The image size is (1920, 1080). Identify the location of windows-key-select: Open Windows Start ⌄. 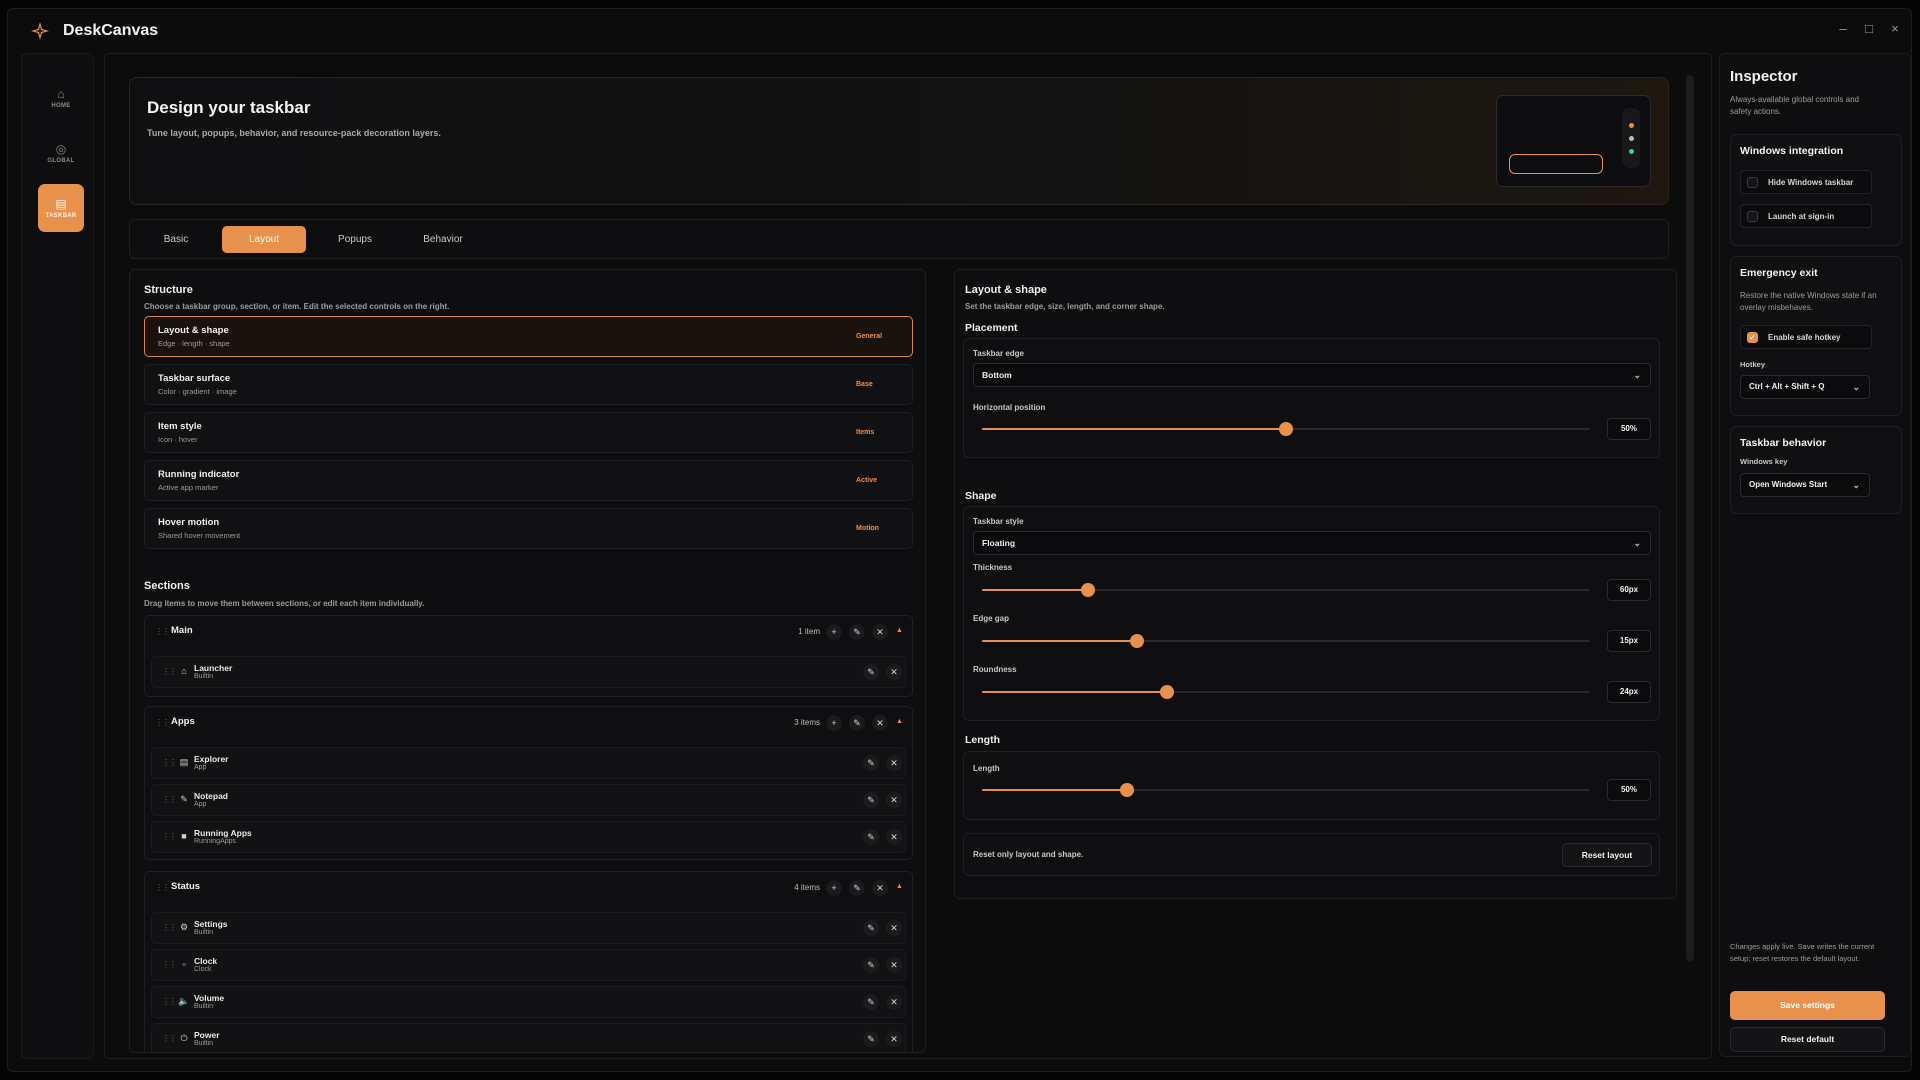
(1805, 485).